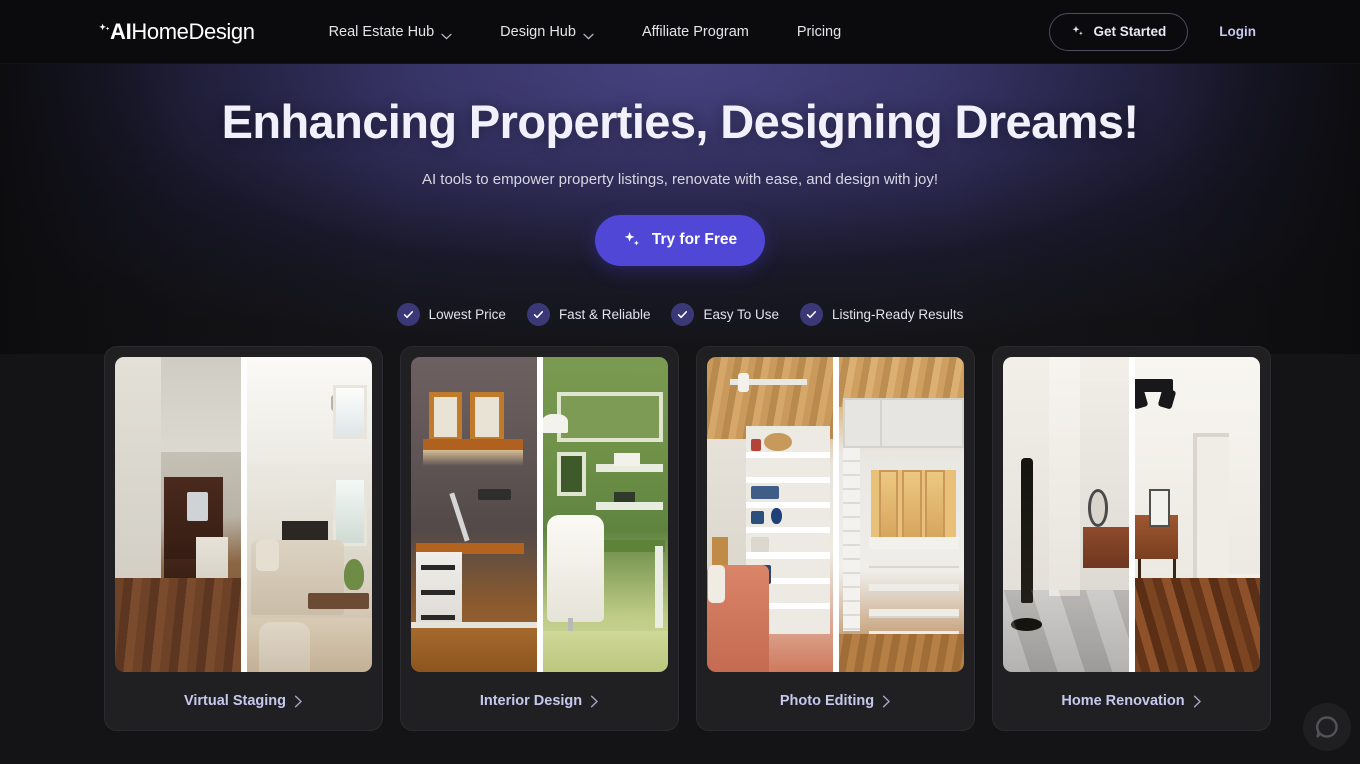 The width and height of the screenshot is (1360, 764). What do you see at coordinates (741, 314) in the screenshot?
I see `feature-label: Easy To Use` at bounding box center [741, 314].